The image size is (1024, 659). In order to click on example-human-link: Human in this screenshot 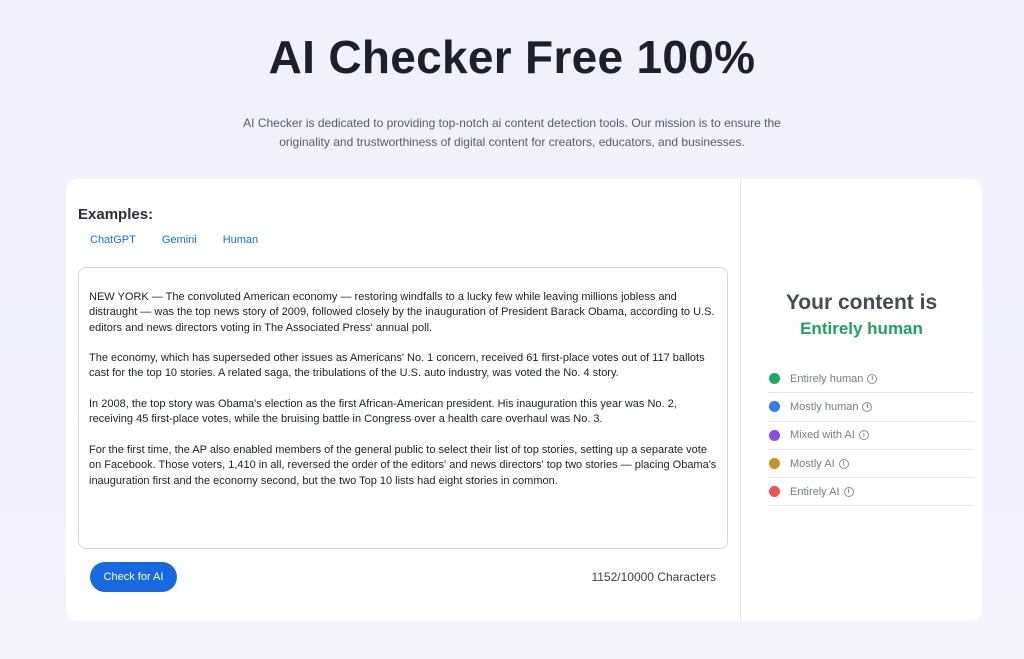, I will do `click(240, 240)`.